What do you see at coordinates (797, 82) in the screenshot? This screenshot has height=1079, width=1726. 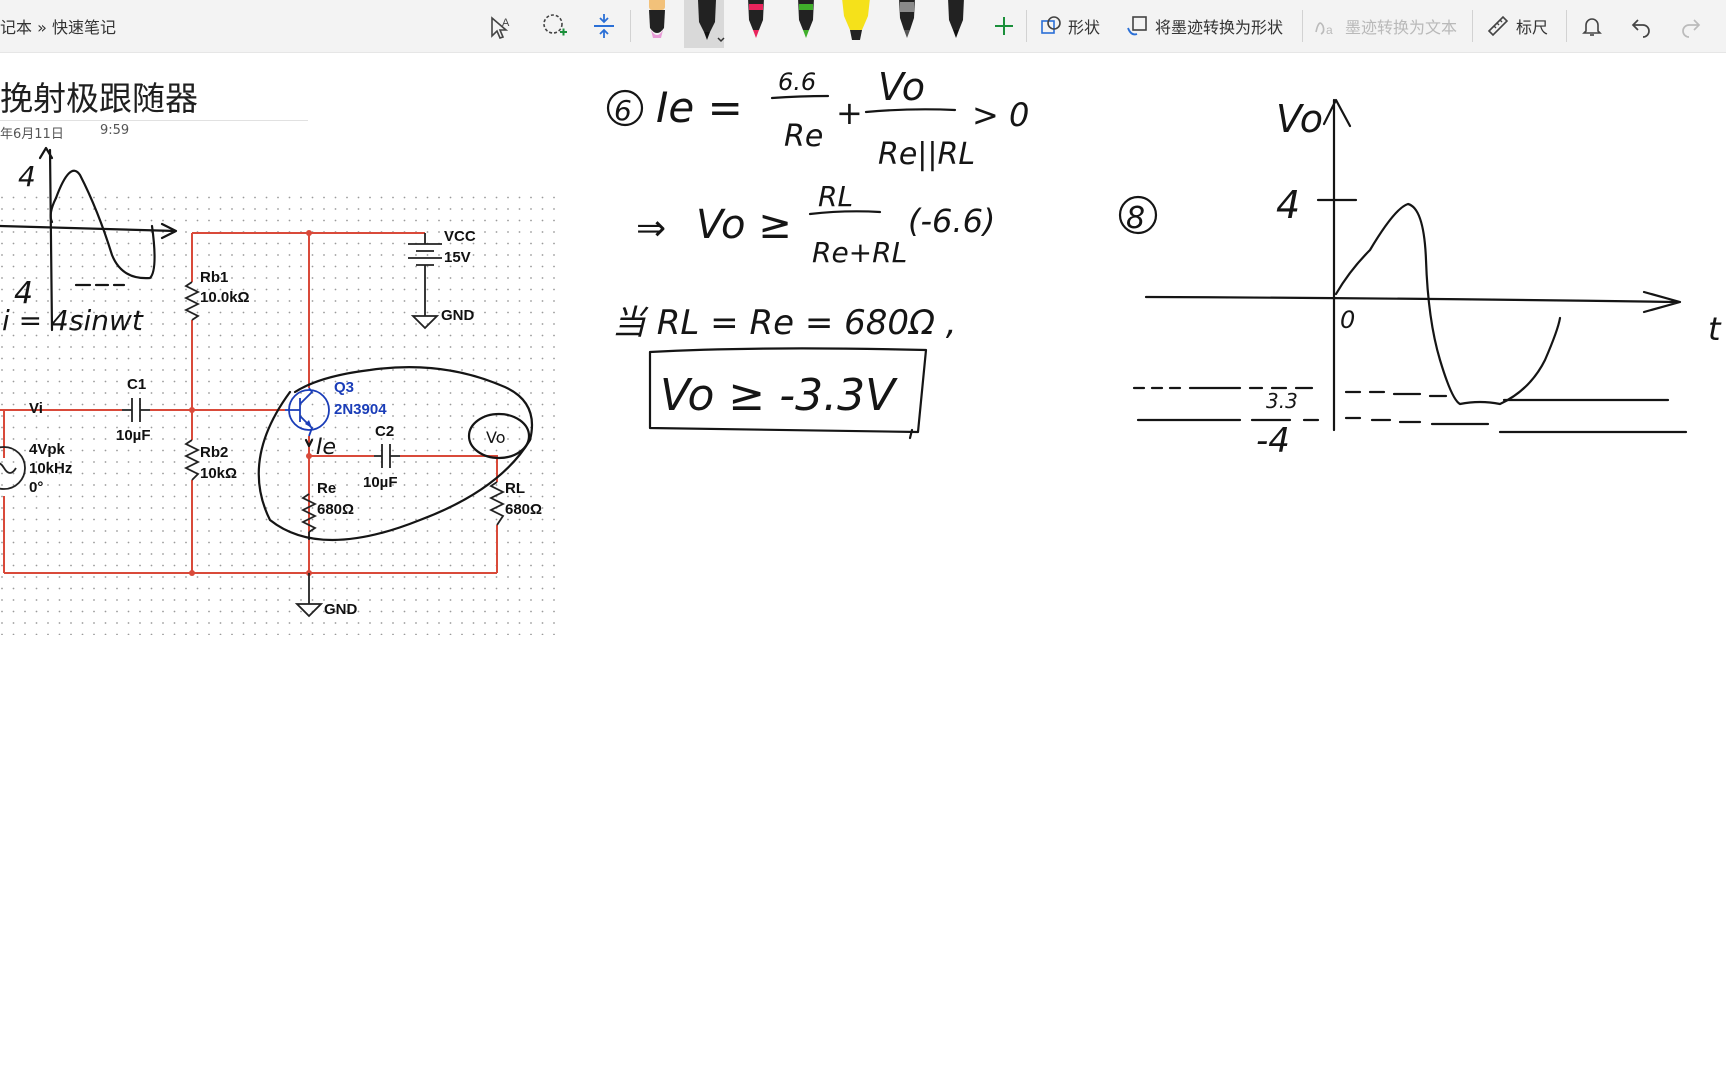 I see `eq1-num1: 6.6` at bounding box center [797, 82].